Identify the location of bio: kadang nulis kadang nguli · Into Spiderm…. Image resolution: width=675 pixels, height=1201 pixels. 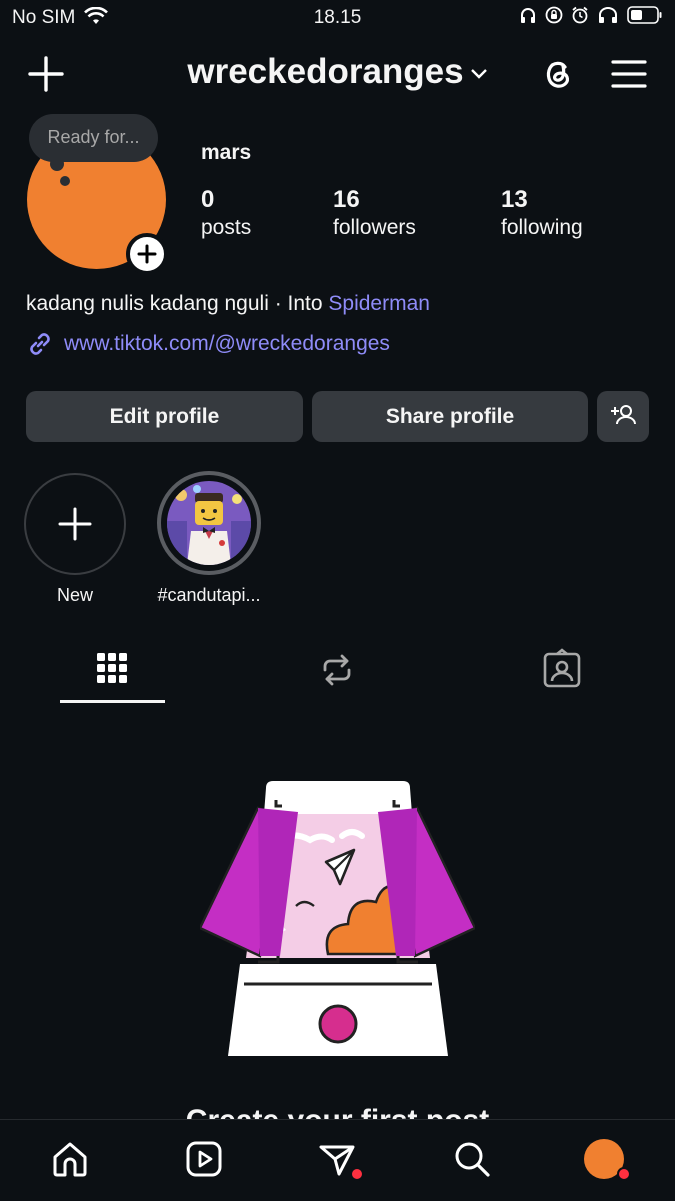
(228, 304).